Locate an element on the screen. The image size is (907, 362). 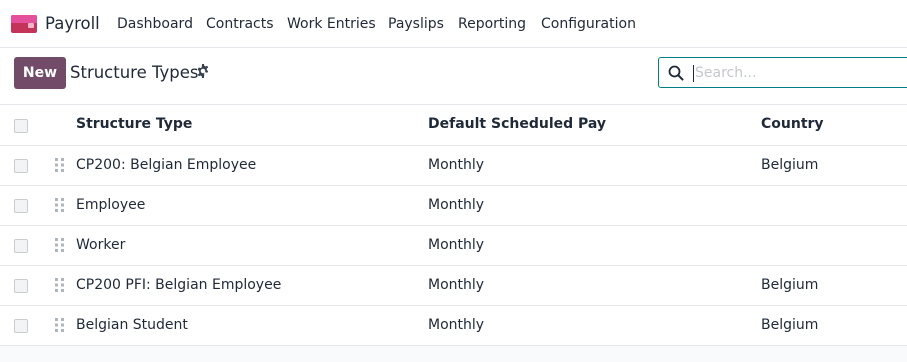
table-row: Belgian Student Monthly Belgium is located at coordinates (453, 326).